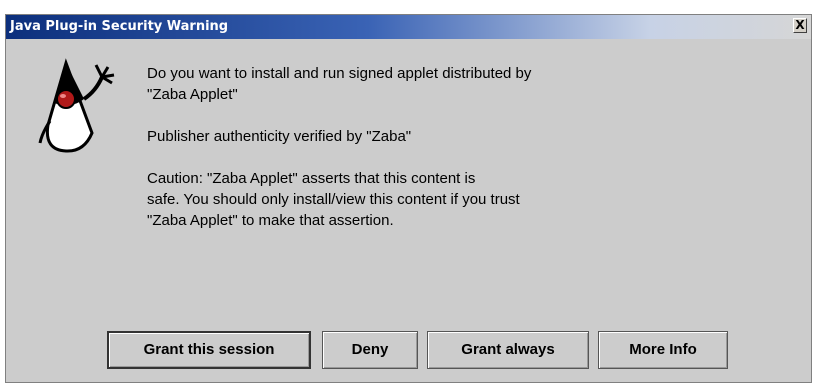  I want to click on deny-button: Deny, so click(370, 350).